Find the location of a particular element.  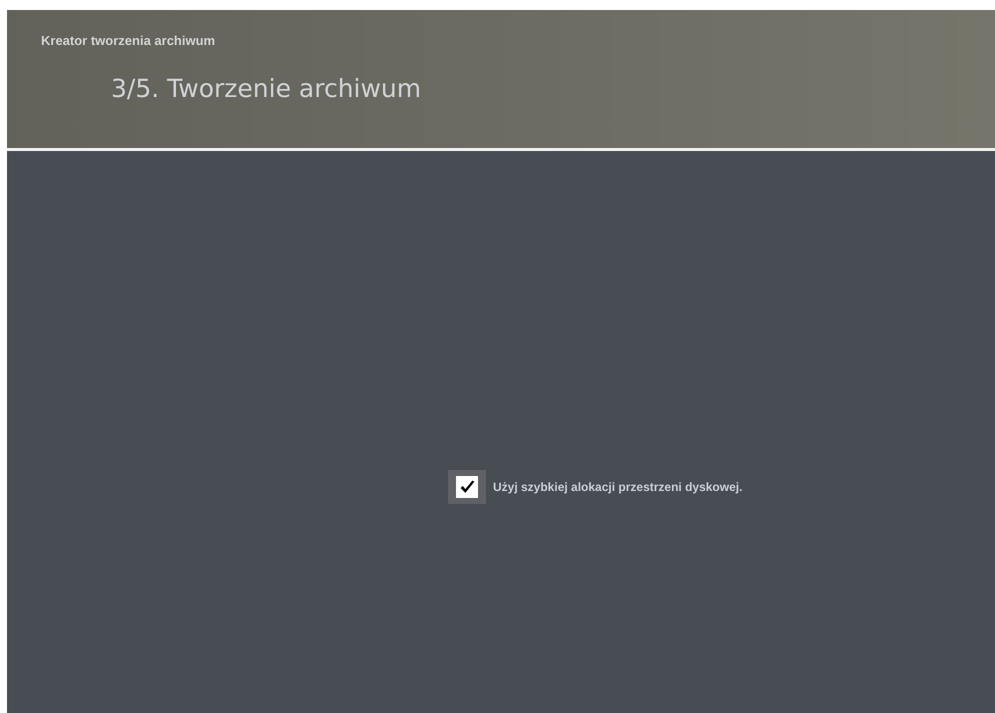

check-icon is located at coordinates (467, 487).